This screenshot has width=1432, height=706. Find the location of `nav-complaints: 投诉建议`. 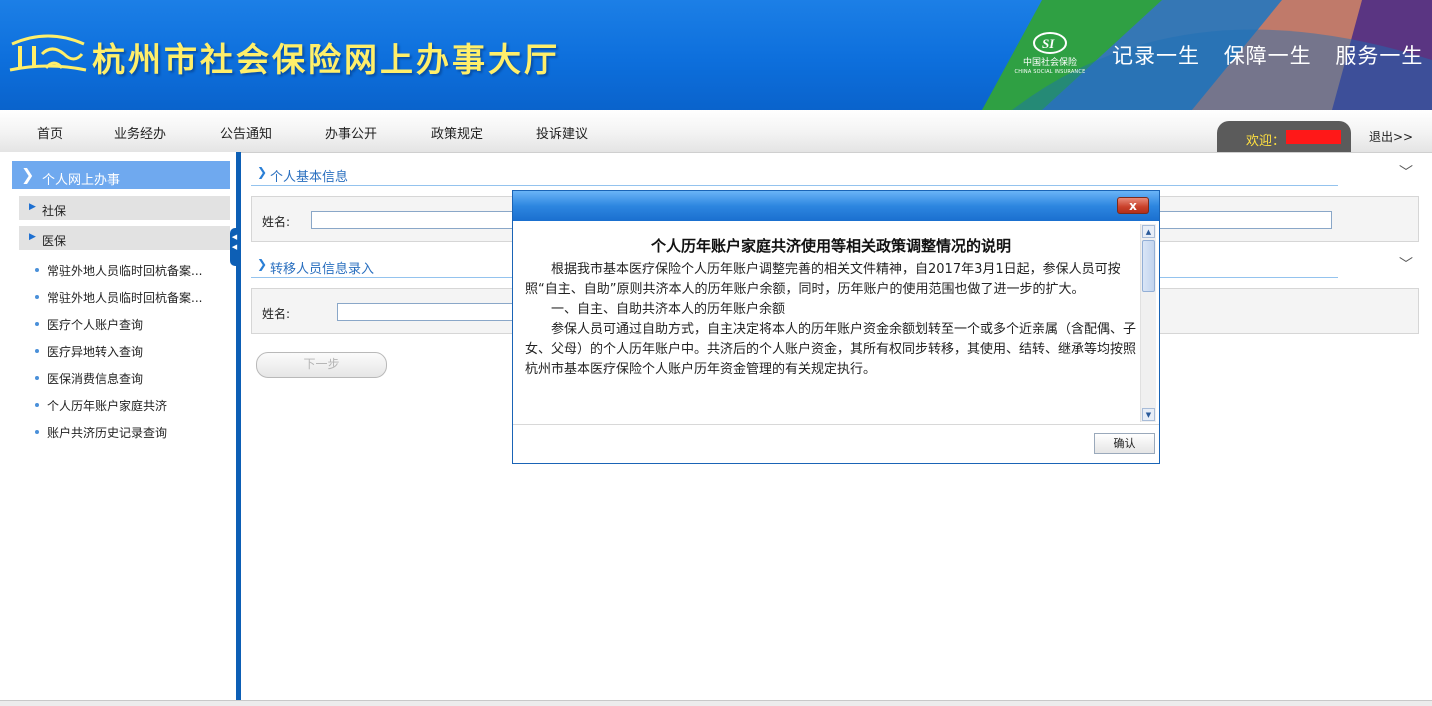

nav-complaints: 投诉建议 is located at coordinates (562, 132).